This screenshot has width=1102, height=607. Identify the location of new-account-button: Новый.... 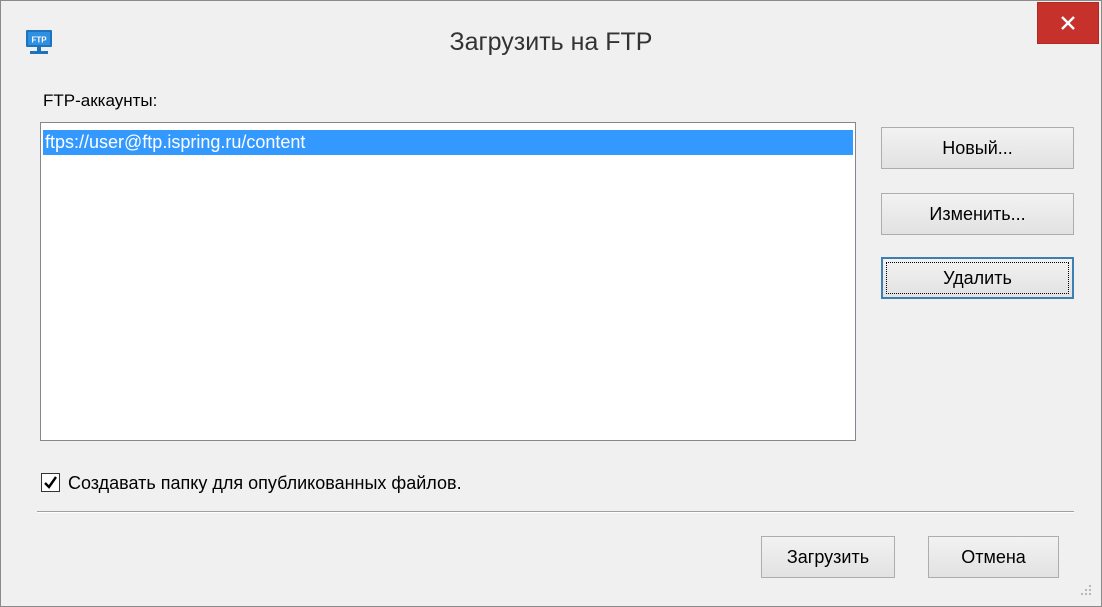
(977, 148).